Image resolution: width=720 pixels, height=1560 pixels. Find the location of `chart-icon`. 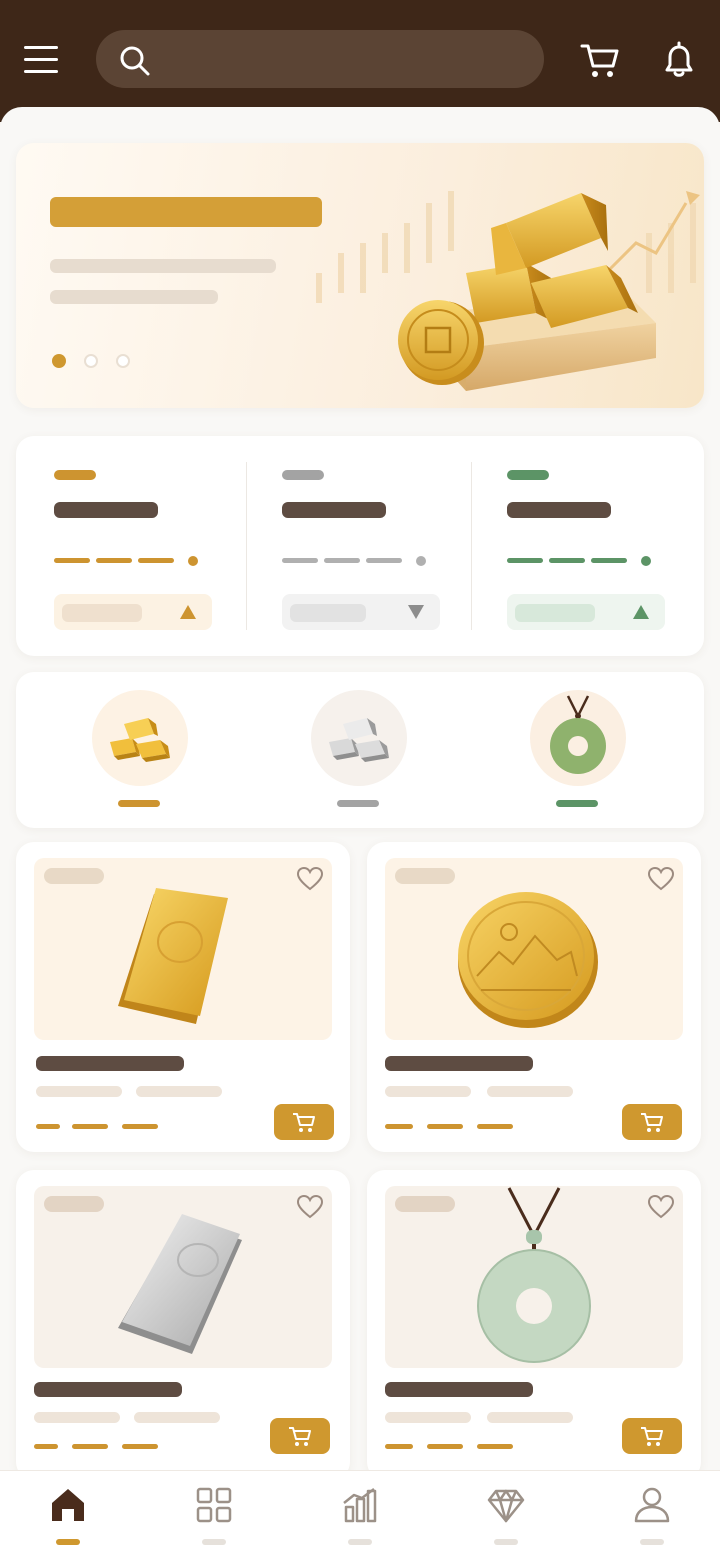

chart-icon is located at coordinates (360, 1505).